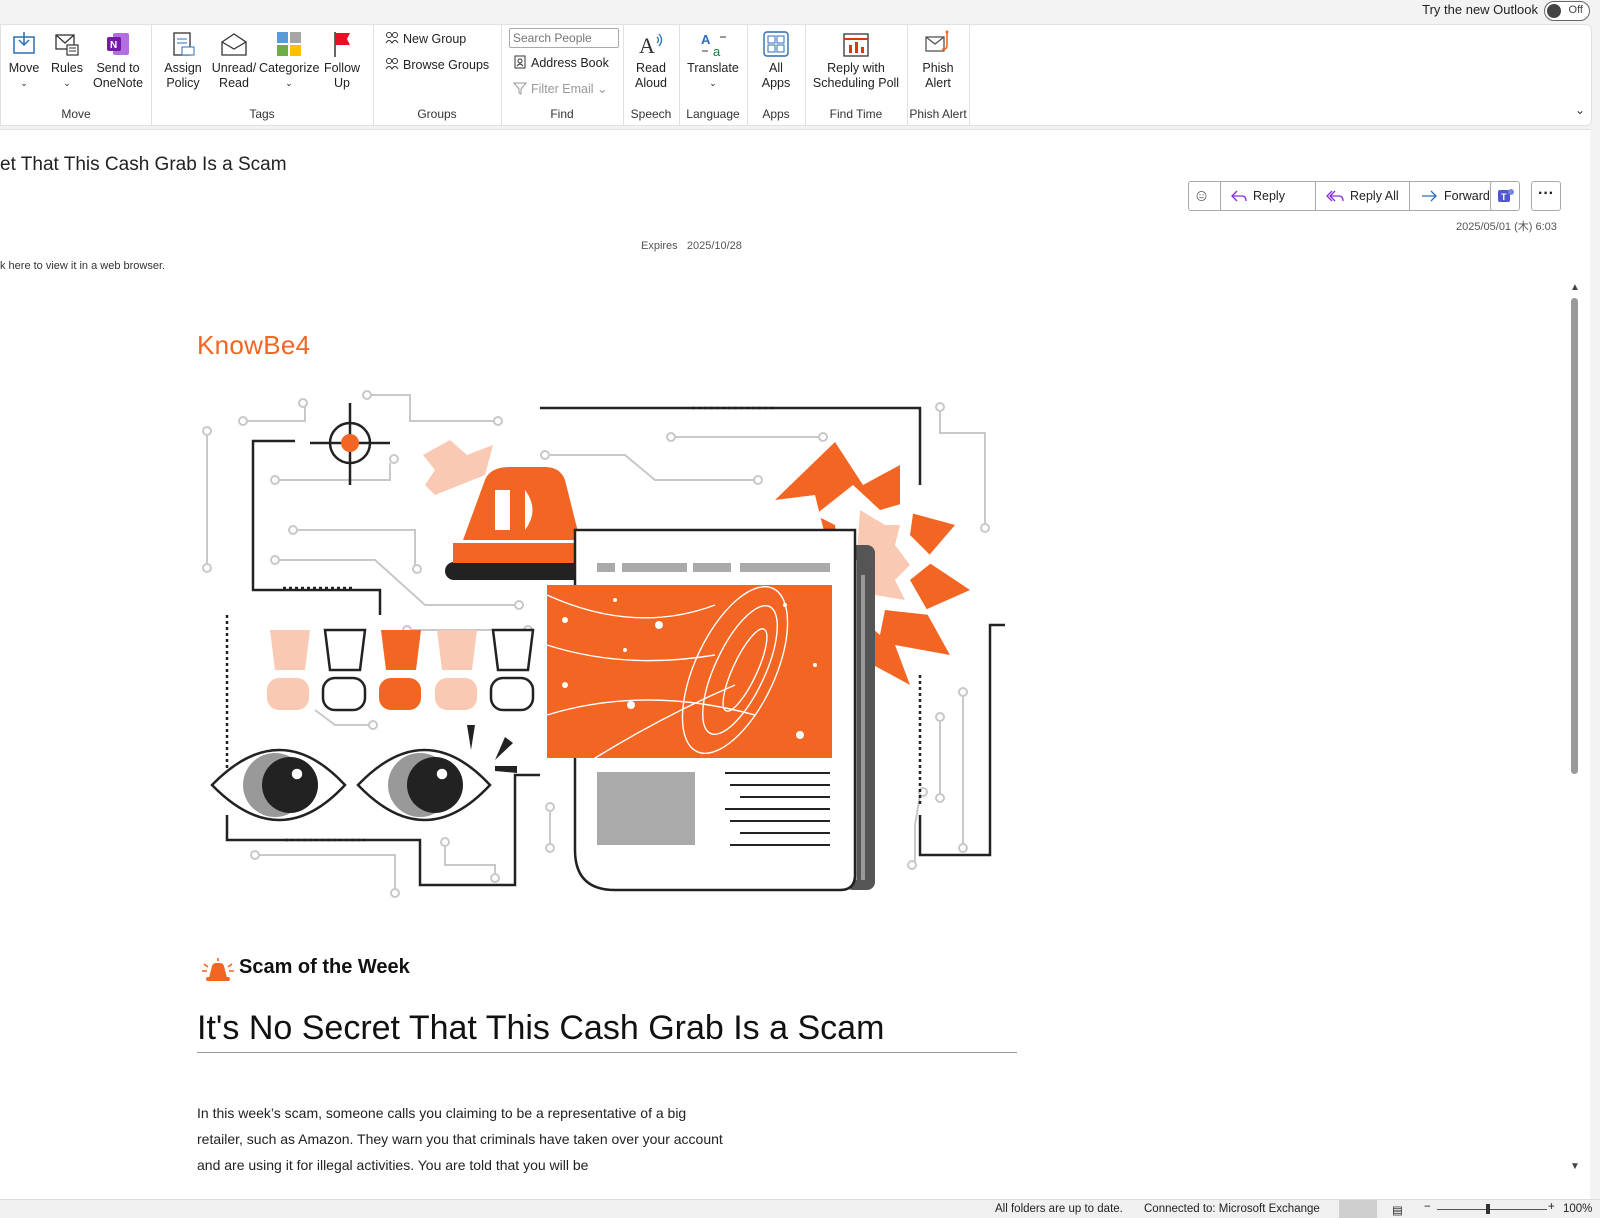 The image size is (1600, 1218). Describe the element at coordinates (1427, 1207) in the screenshot. I see `zoom-out-icon: −` at that location.